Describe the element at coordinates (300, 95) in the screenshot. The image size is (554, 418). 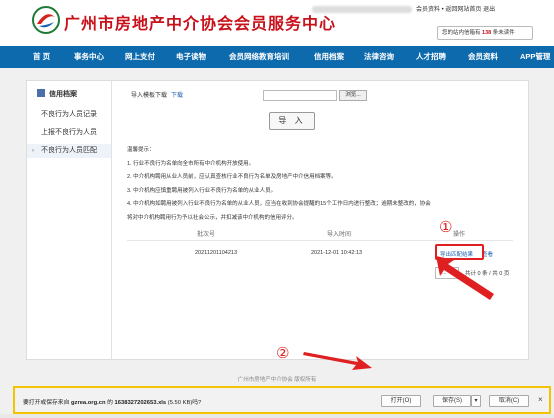
I see `file-path-input` at that location.